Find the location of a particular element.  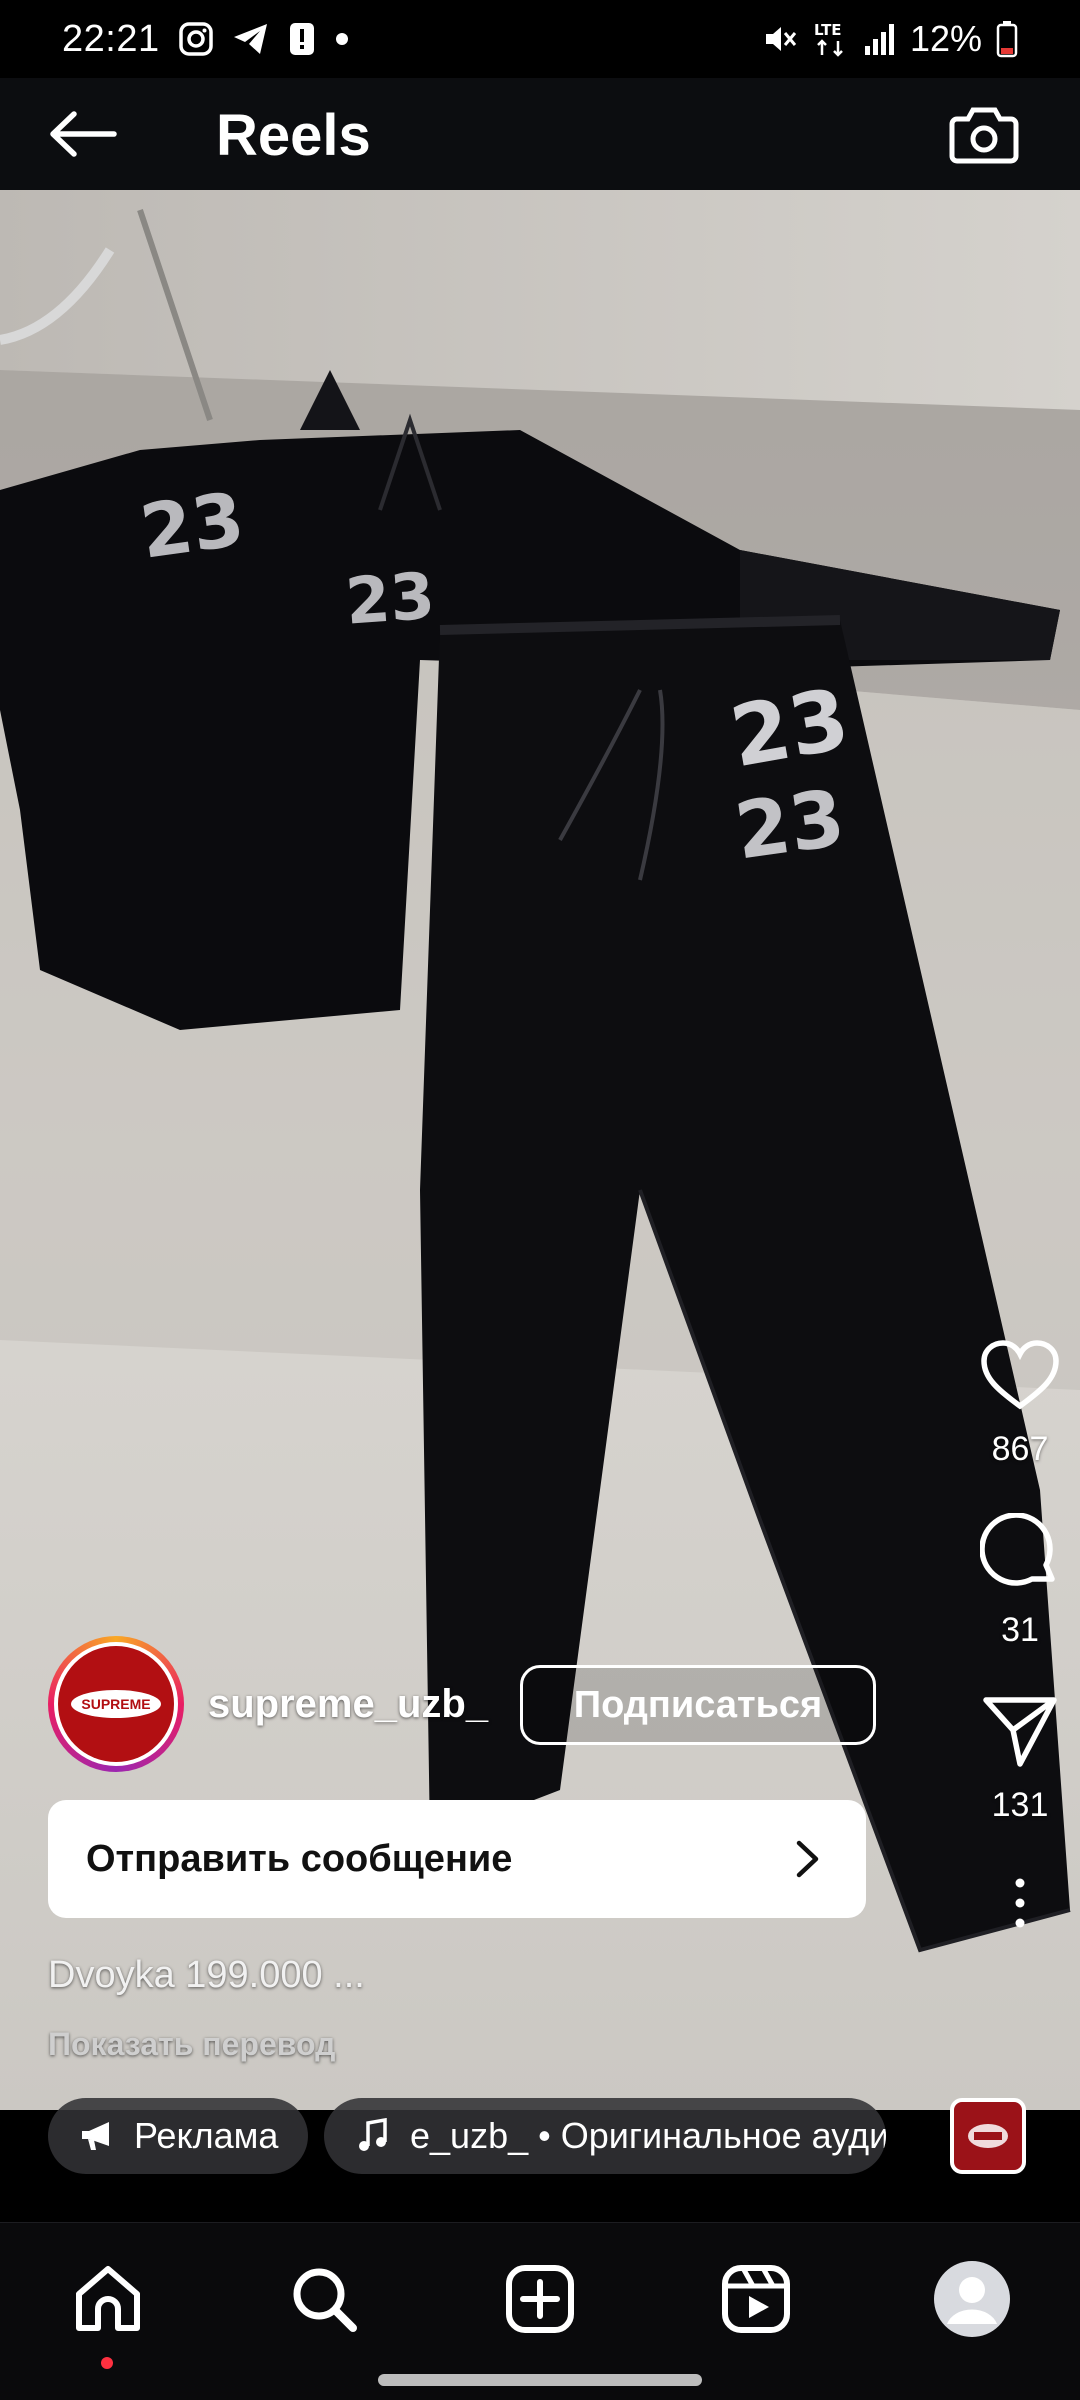

like-count: 867 is located at coordinates (1020, 1449).